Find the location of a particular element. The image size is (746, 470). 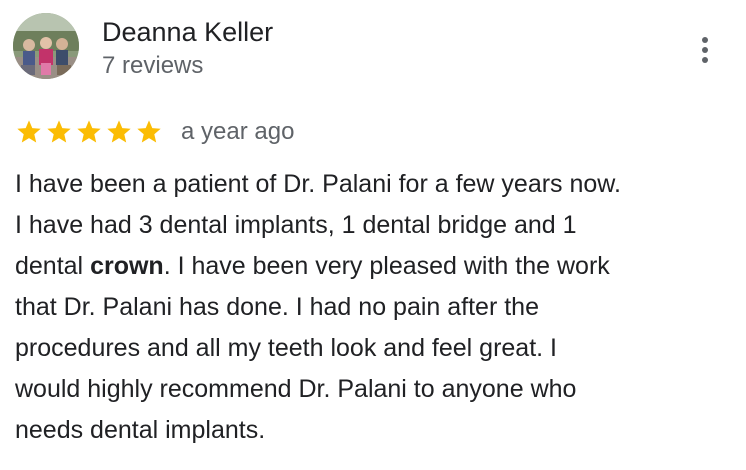

avatar is located at coordinates (46, 46).